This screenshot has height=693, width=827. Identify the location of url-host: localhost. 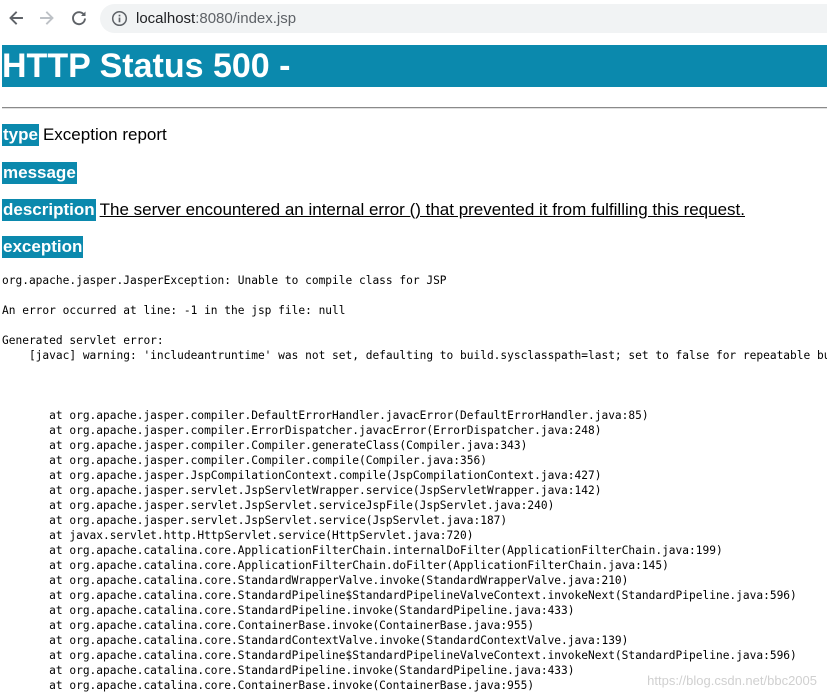
(166, 18).